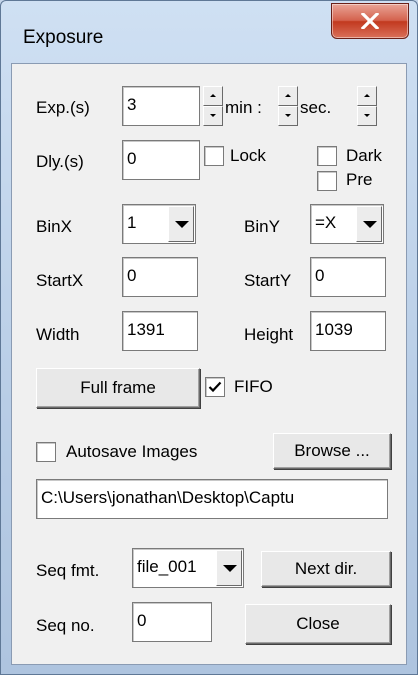 The width and height of the screenshot is (418, 675). I want to click on seq-fmt-label: Seq fmt., so click(68, 570).